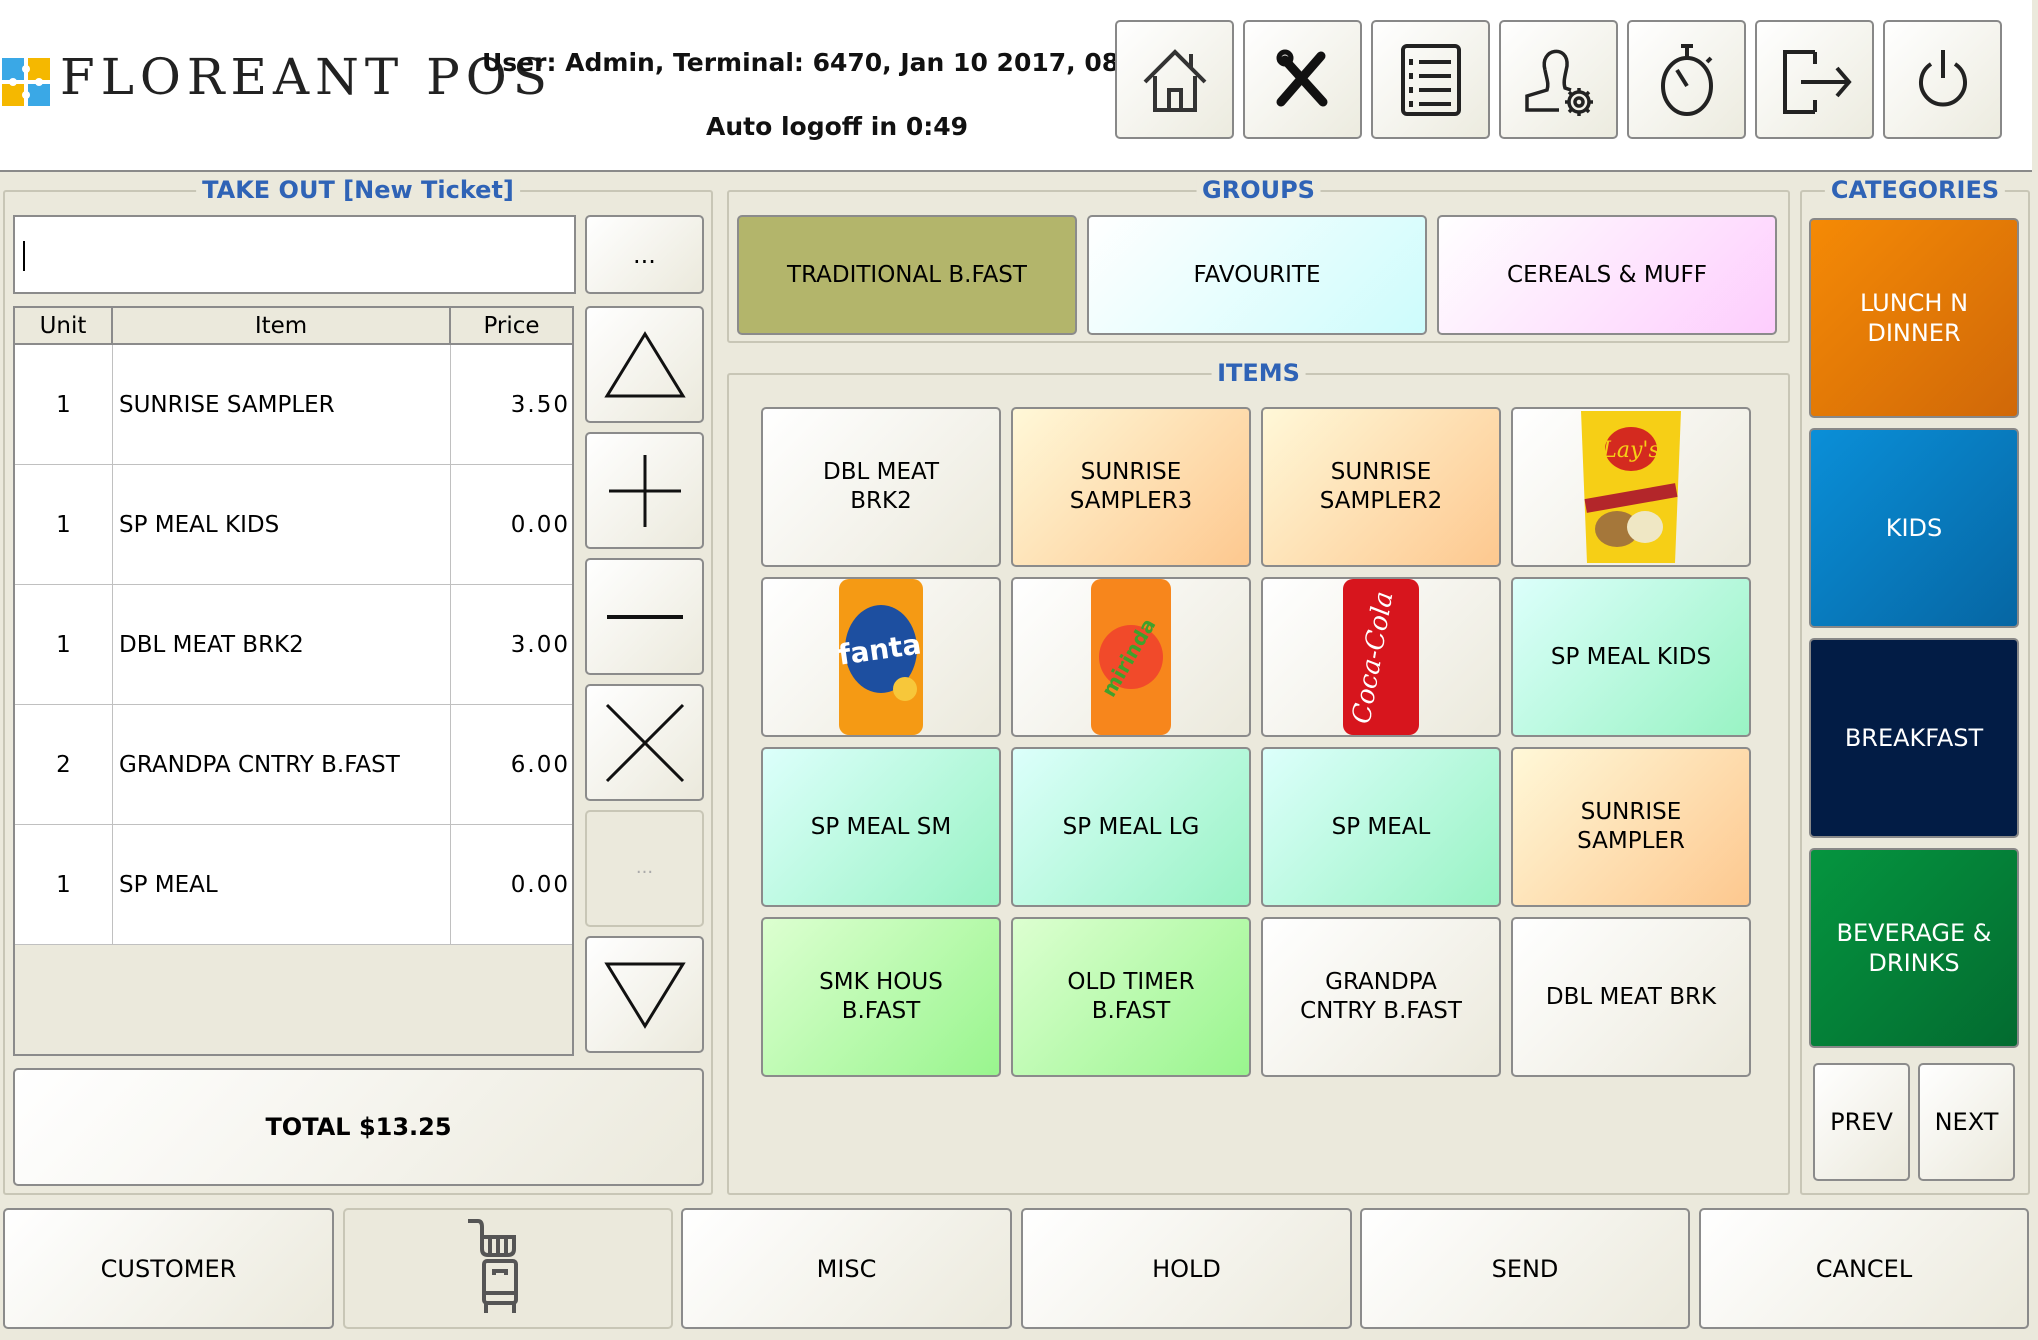 This screenshot has width=2038, height=1340. I want to click on item-tile: SP MEAL KIDS, so click(1631, 657).